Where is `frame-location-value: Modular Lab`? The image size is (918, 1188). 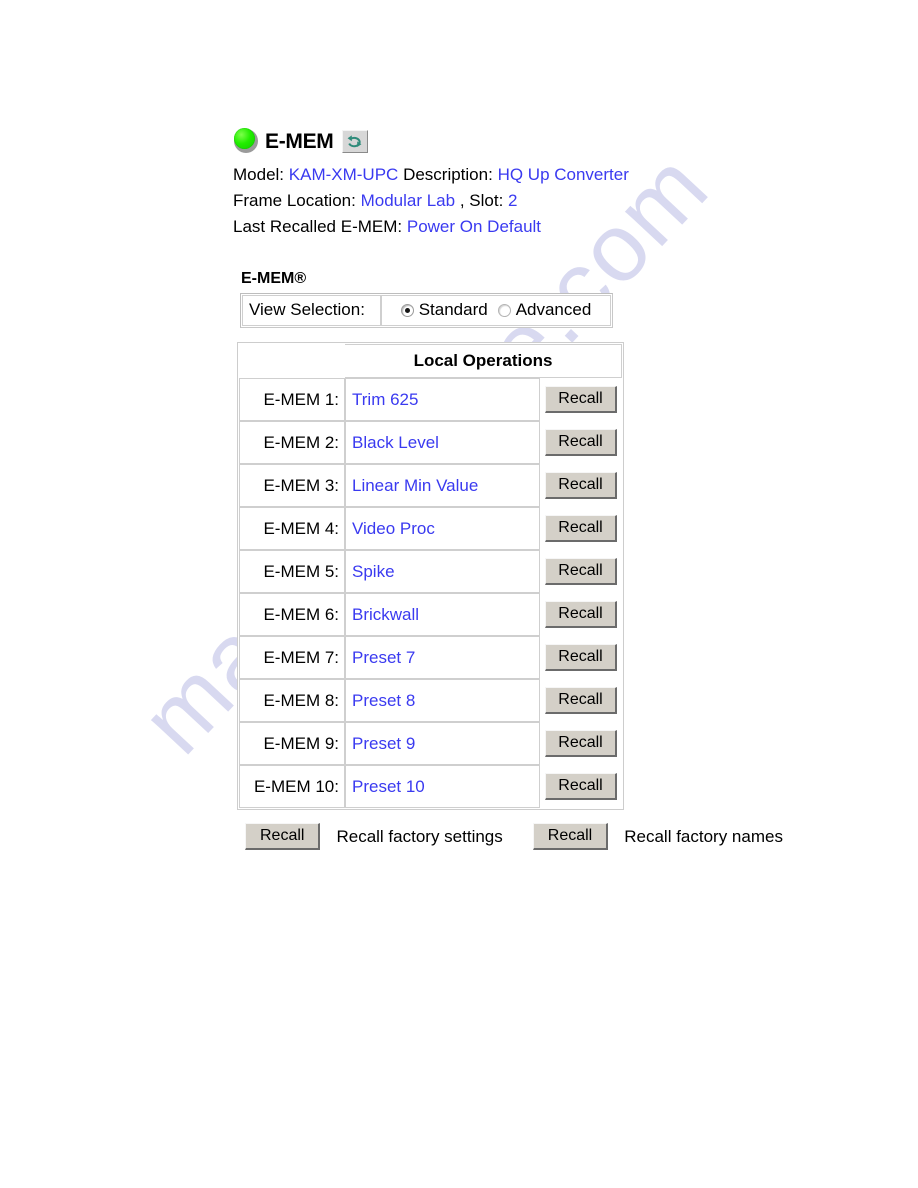
frame-location-value: Modular Lab is located at coordinates (408, 200).